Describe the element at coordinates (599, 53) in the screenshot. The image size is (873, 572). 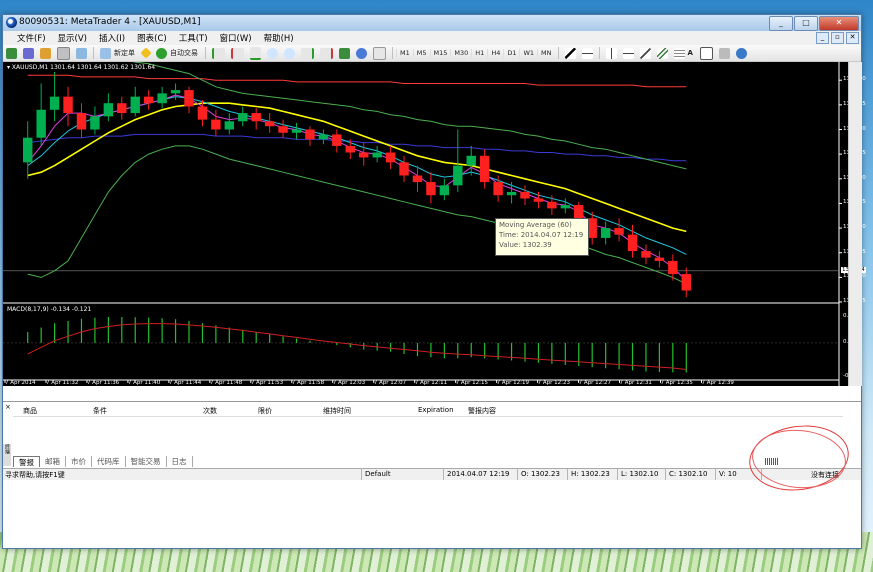
I see `toolbar-separator` at that location.